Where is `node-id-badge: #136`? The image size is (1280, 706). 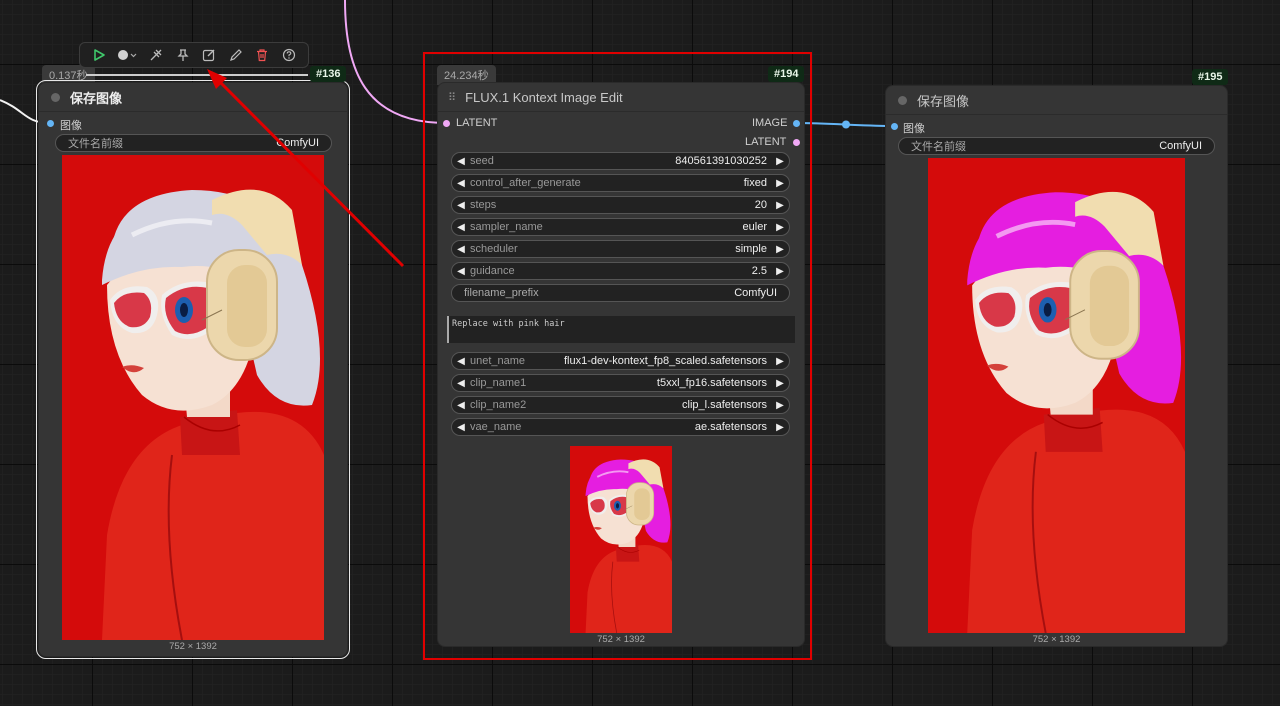
node-id-badge: #136 is located at coordinates (328, 74).